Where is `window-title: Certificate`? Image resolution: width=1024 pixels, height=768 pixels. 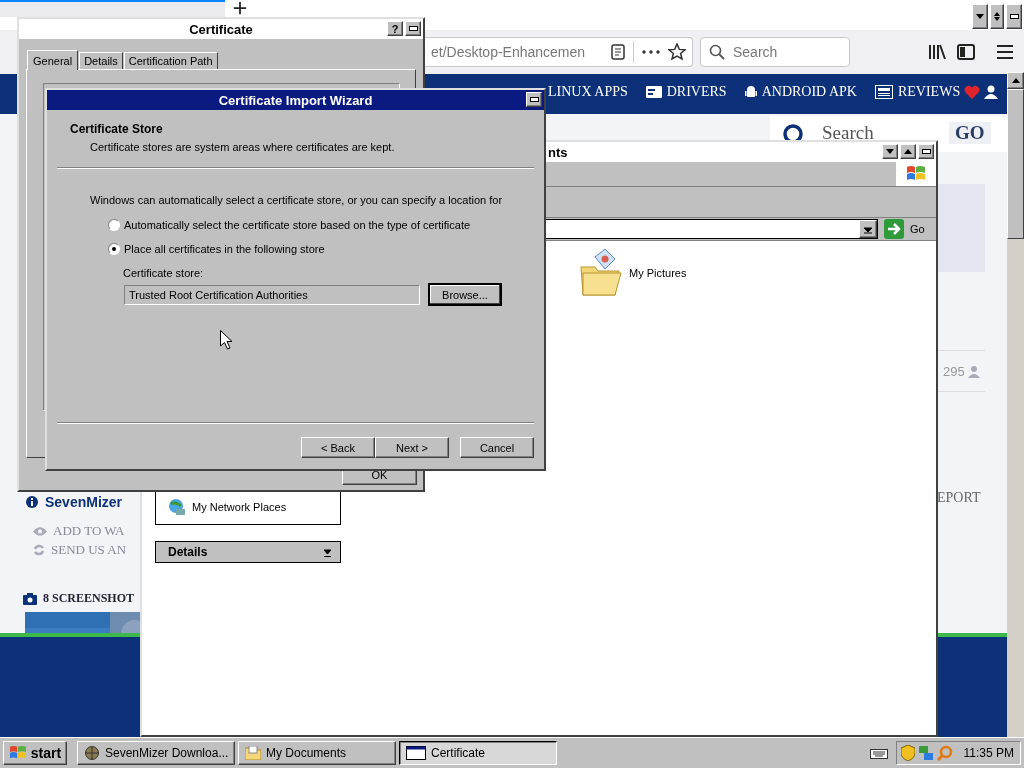
window-title: Certificate is located at coordinates (221, 29).